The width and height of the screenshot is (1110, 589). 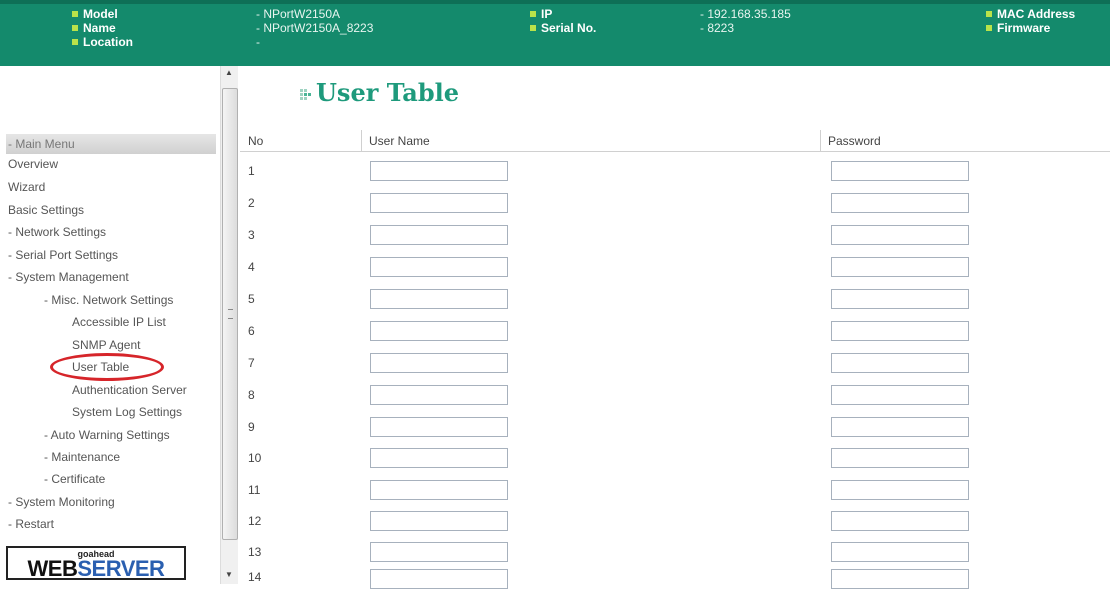 I want to click on title-bullet-icon, so click(x=306, y=94).